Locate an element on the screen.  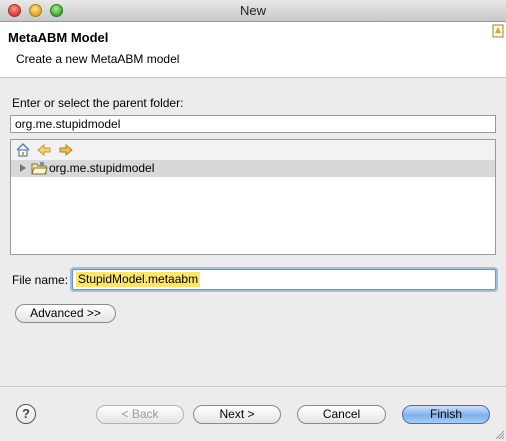
window-title: New is located at coordinates (252, 10).